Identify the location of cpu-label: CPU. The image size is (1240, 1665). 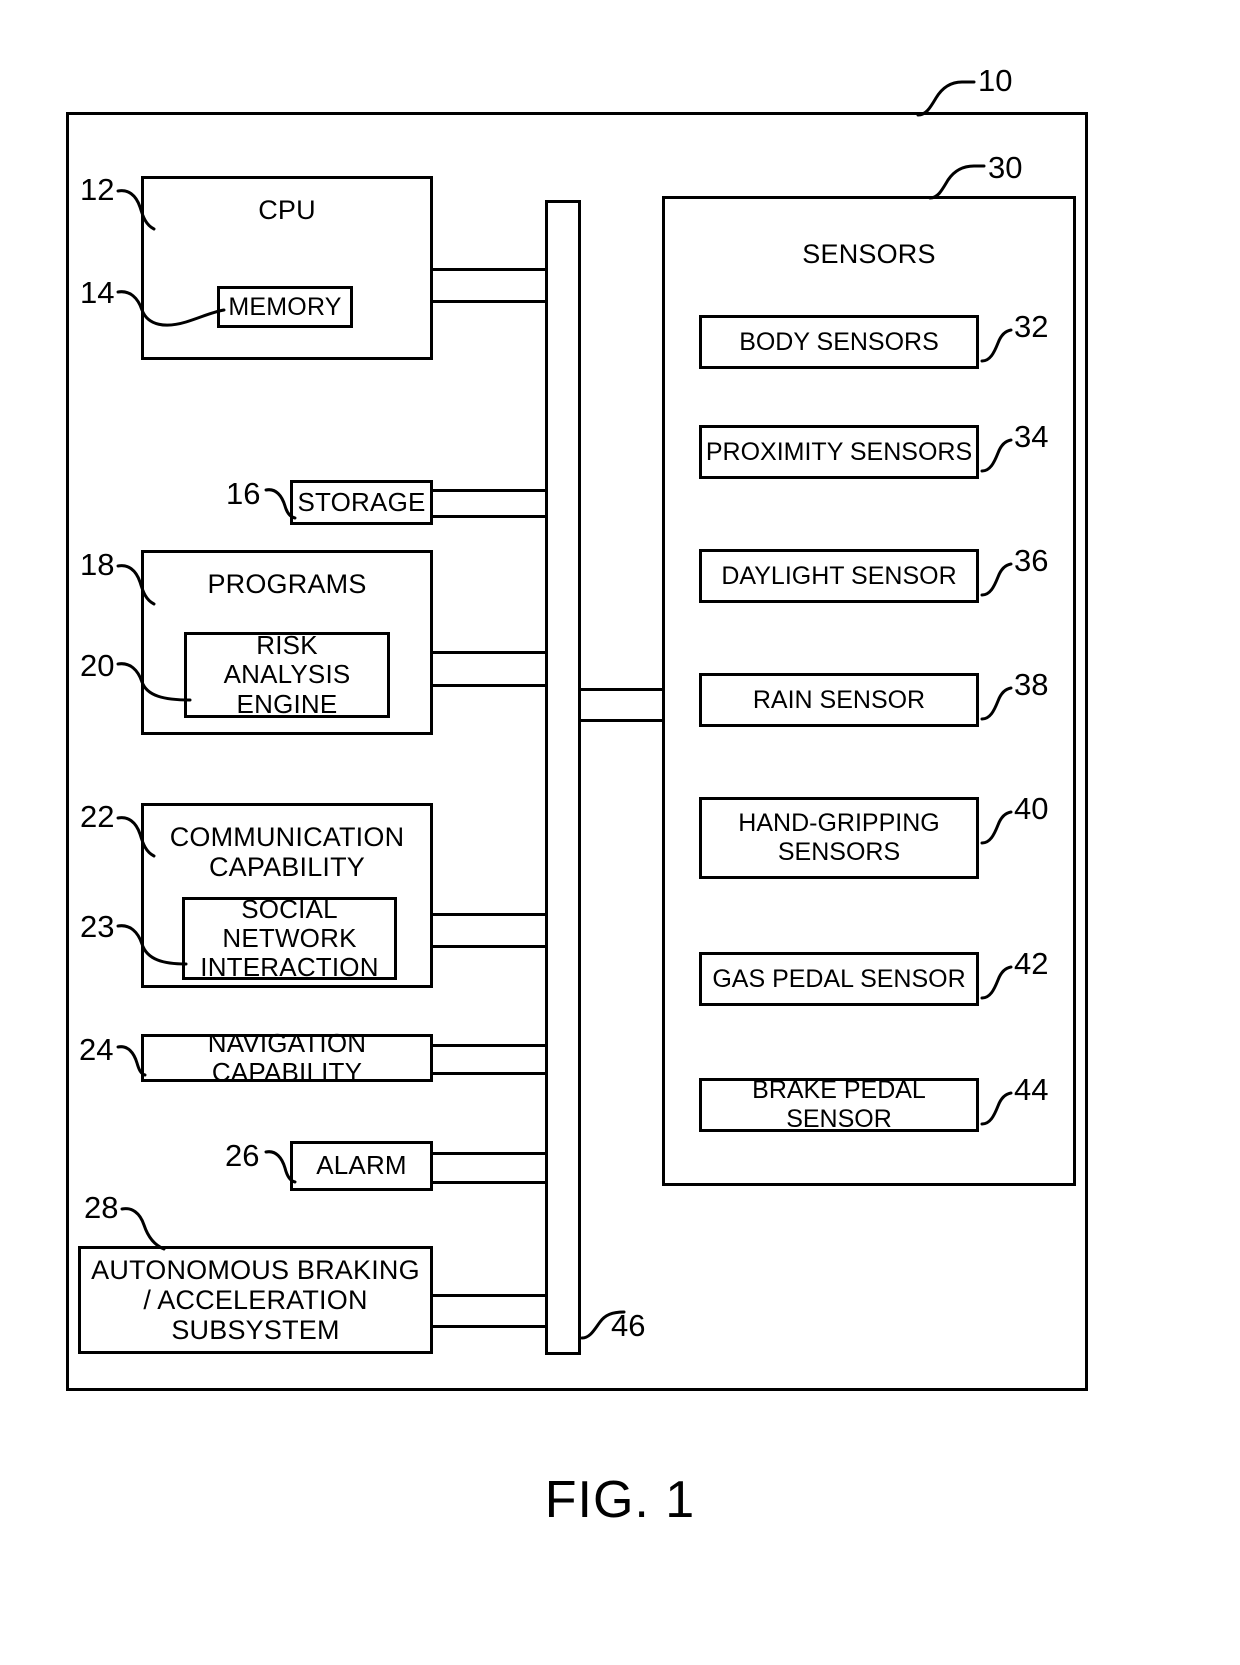
(287, 210).